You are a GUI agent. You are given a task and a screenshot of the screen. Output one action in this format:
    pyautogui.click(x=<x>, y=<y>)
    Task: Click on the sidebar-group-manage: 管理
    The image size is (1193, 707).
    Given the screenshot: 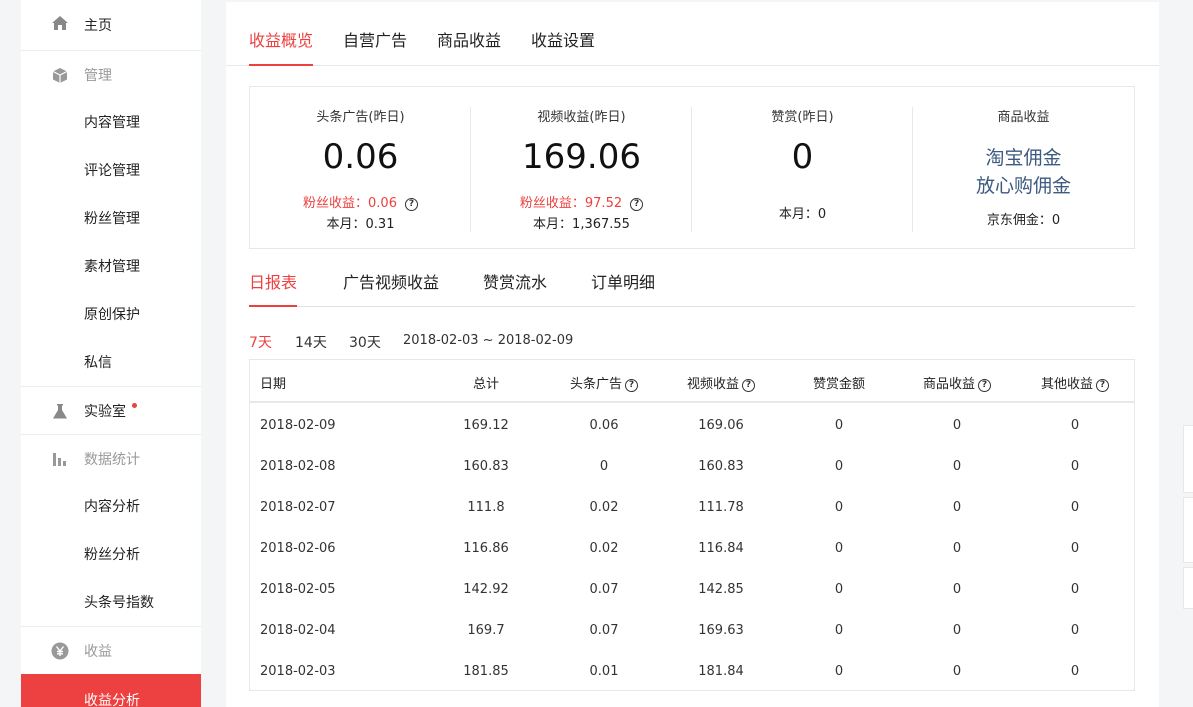 What is the action you would take?
    pyautogui.click(x=111, y=74)
    